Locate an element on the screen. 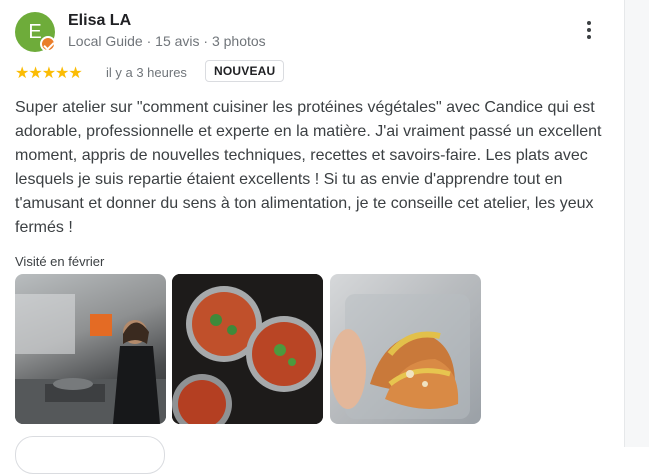 The width and height of the screenshot is (649, 474). like-button is located at coordinates (90, 455).